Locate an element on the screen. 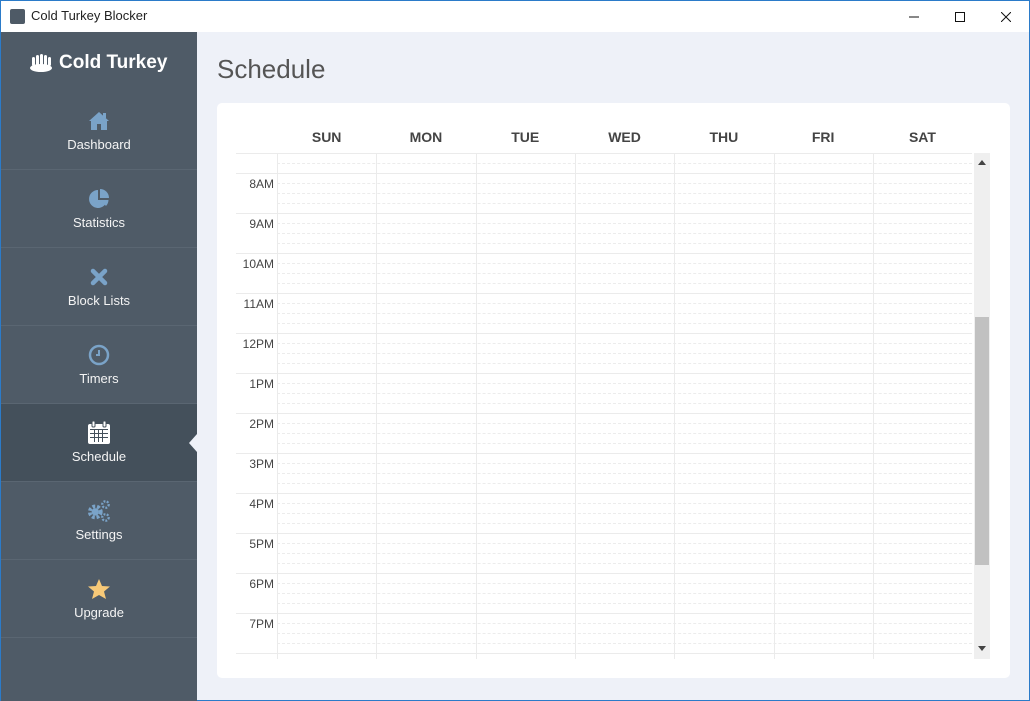 The height and width of the screenshot is (701, 1030). calendar-icon is located at coordinates (99, 433).